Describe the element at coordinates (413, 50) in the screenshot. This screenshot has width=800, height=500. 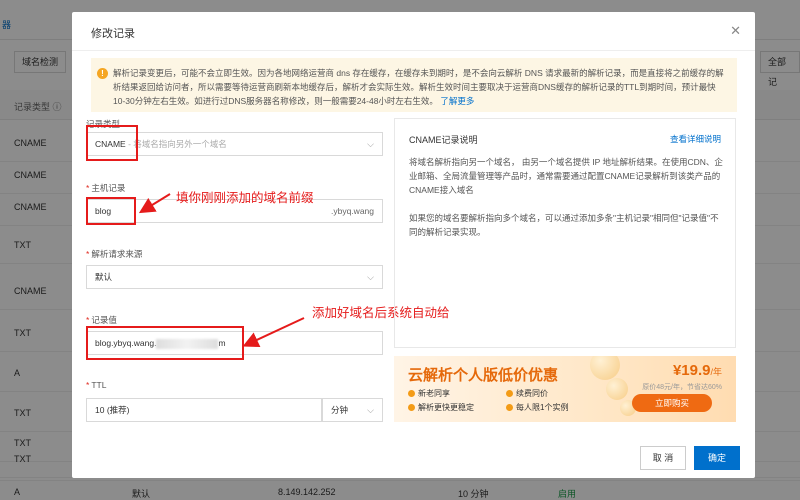
I see `divider` at that location.